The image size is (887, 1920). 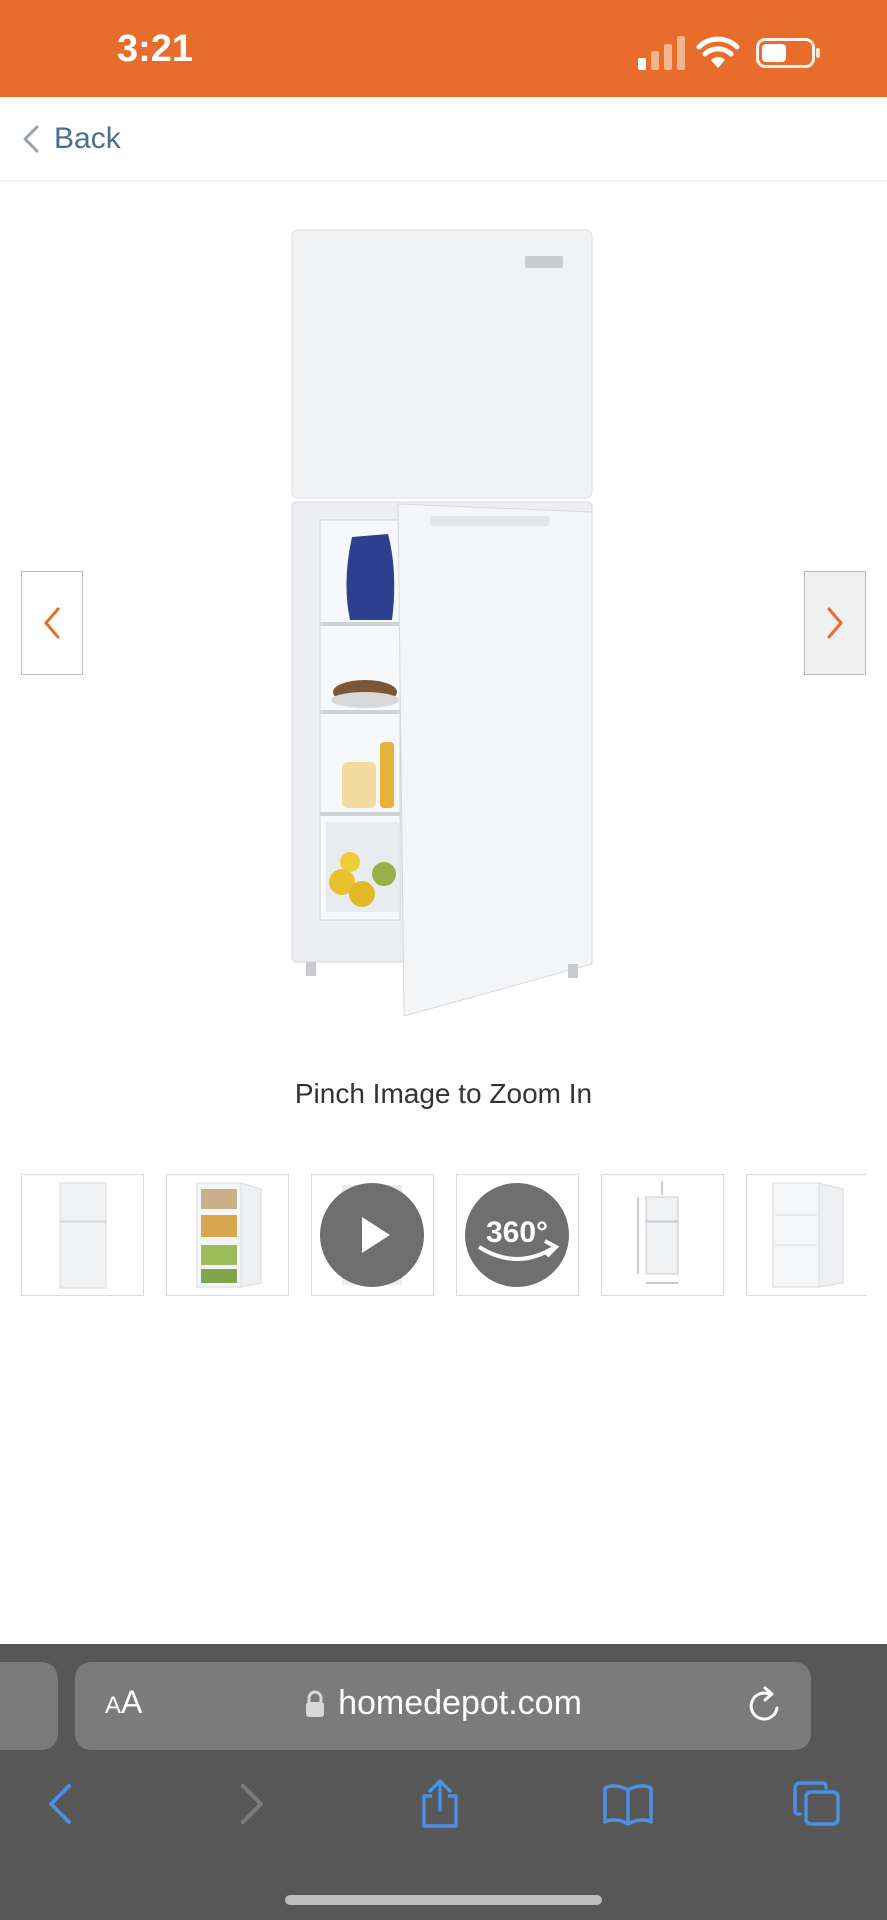 What do you see at coordinates (29, 1706) in the screenshot?
I see `previous-tab-preview` at bounding box center [29, 1706].